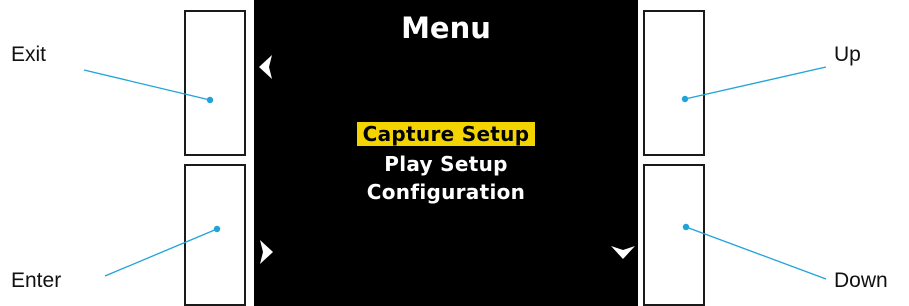  Describe the element at coordinates (674, 235) in the screenshot. I see `down-button` at that location.